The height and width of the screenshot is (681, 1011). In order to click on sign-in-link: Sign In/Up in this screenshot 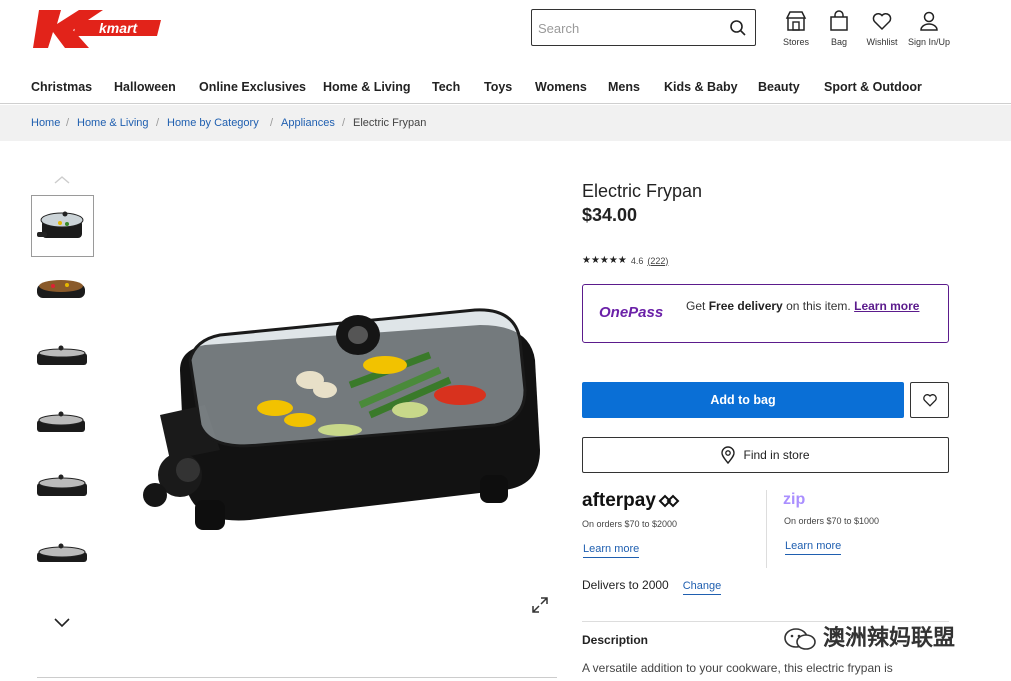, I will do `click(929, 28)`.